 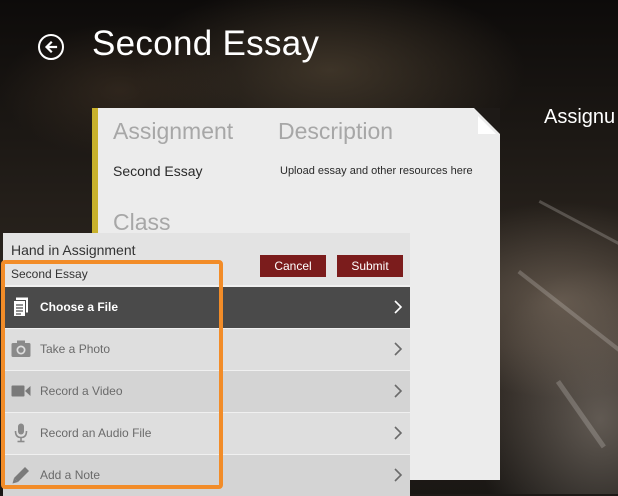 What do you see at coordinates (96, 433) in the screenshot?
I see `option-label: Record an Audio File` at bounding box center [96, 433].